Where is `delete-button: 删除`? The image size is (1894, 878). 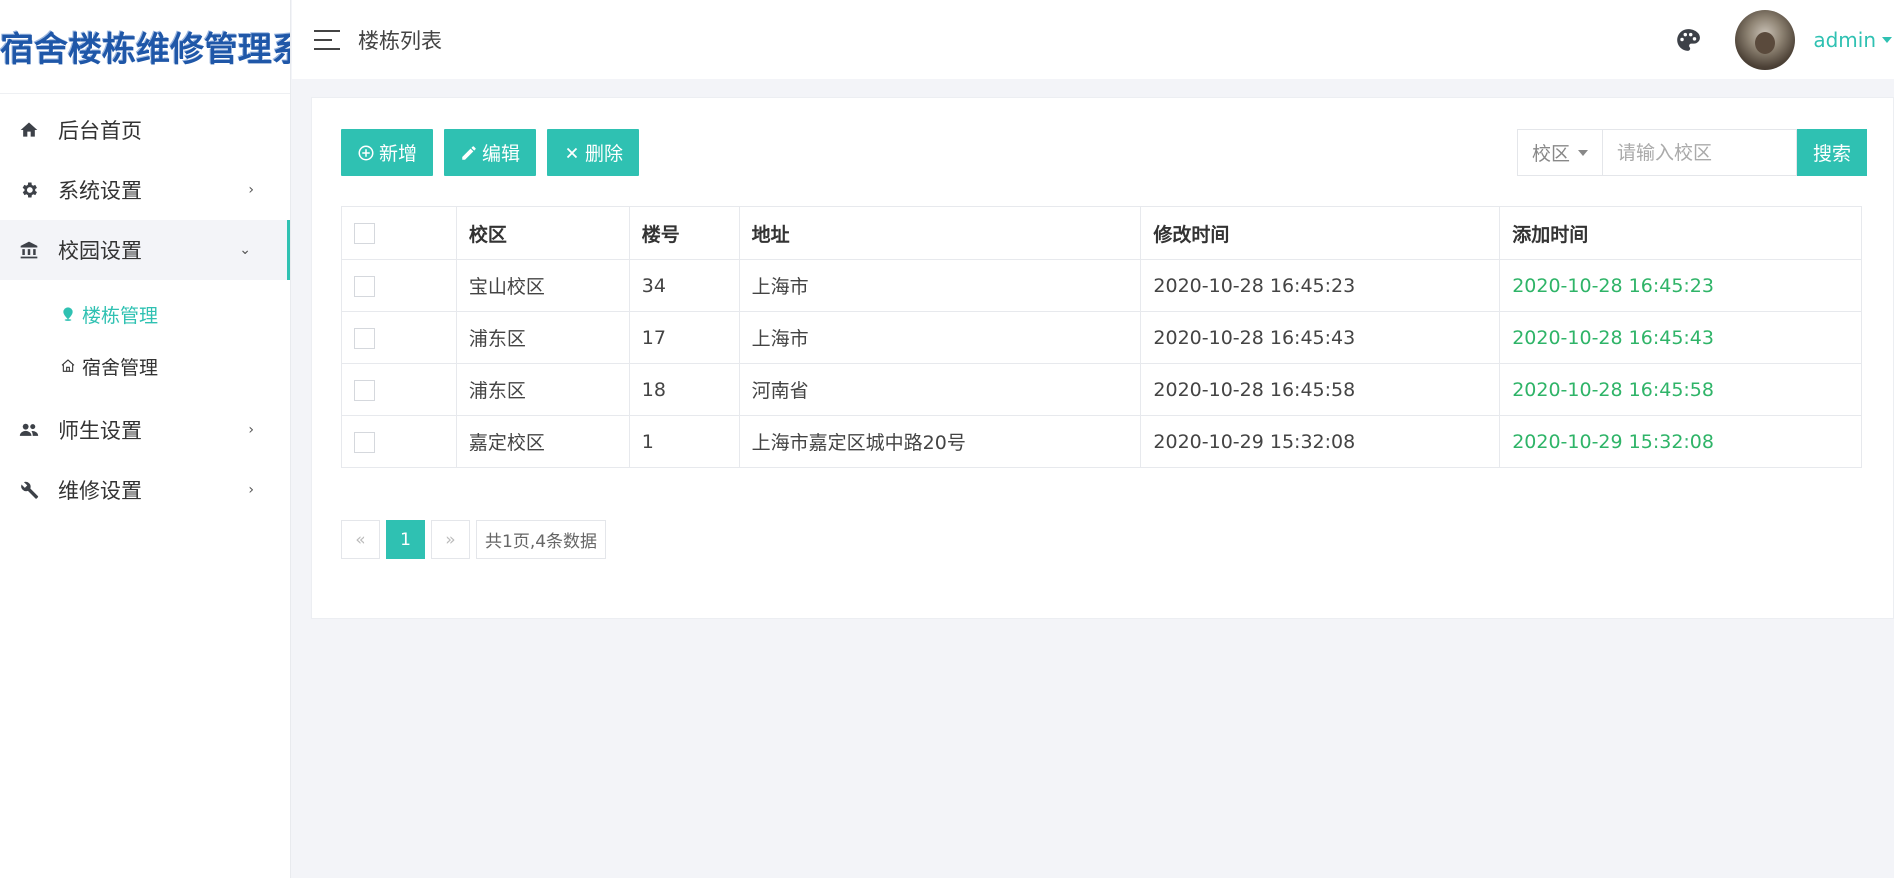 delete-button: 删除 is located at coordinates (593, 152).